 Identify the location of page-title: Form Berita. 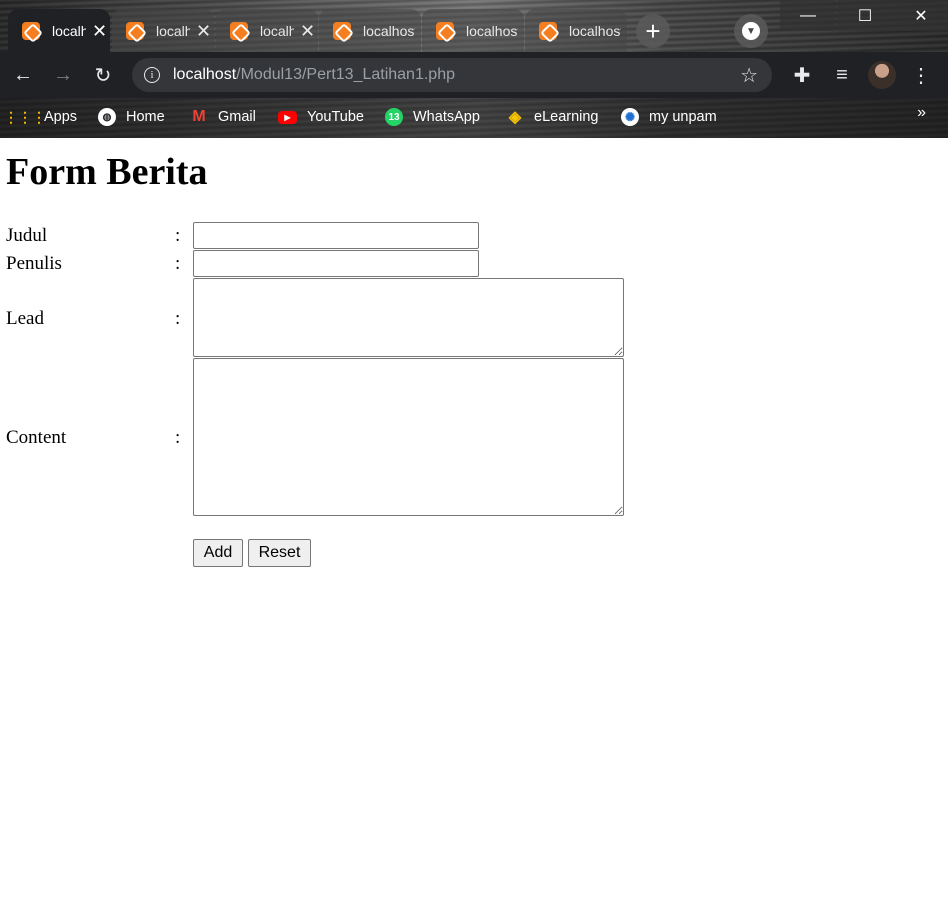
(107, 172).